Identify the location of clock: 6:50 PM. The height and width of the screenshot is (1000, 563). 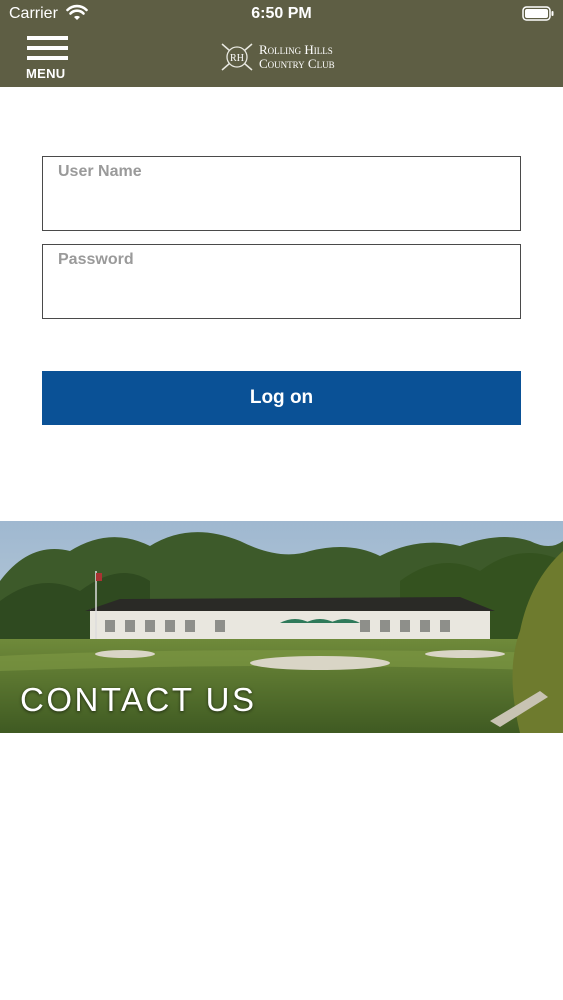
(281, 13).